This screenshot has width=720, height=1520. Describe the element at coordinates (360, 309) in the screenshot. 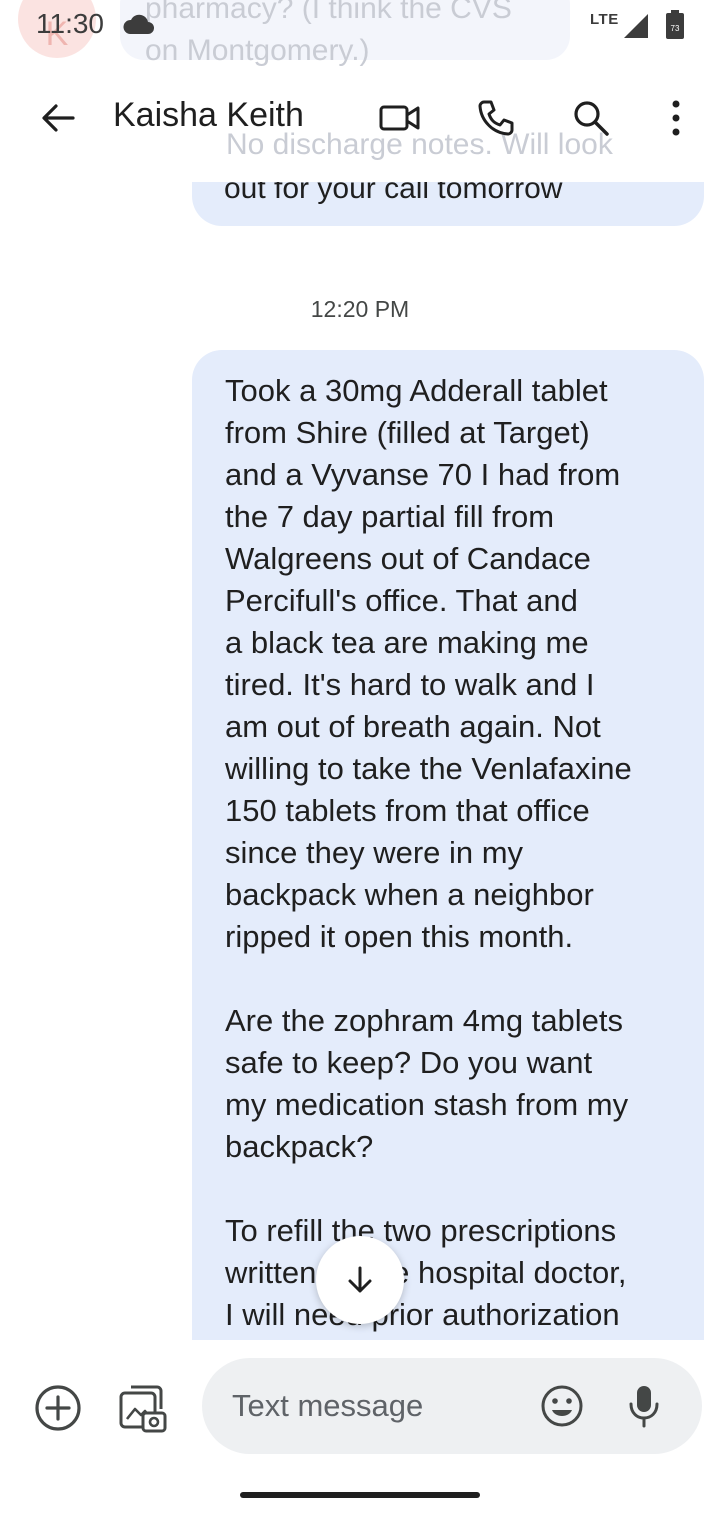

I see `message-timestamp: 12:20 PM` at that location.